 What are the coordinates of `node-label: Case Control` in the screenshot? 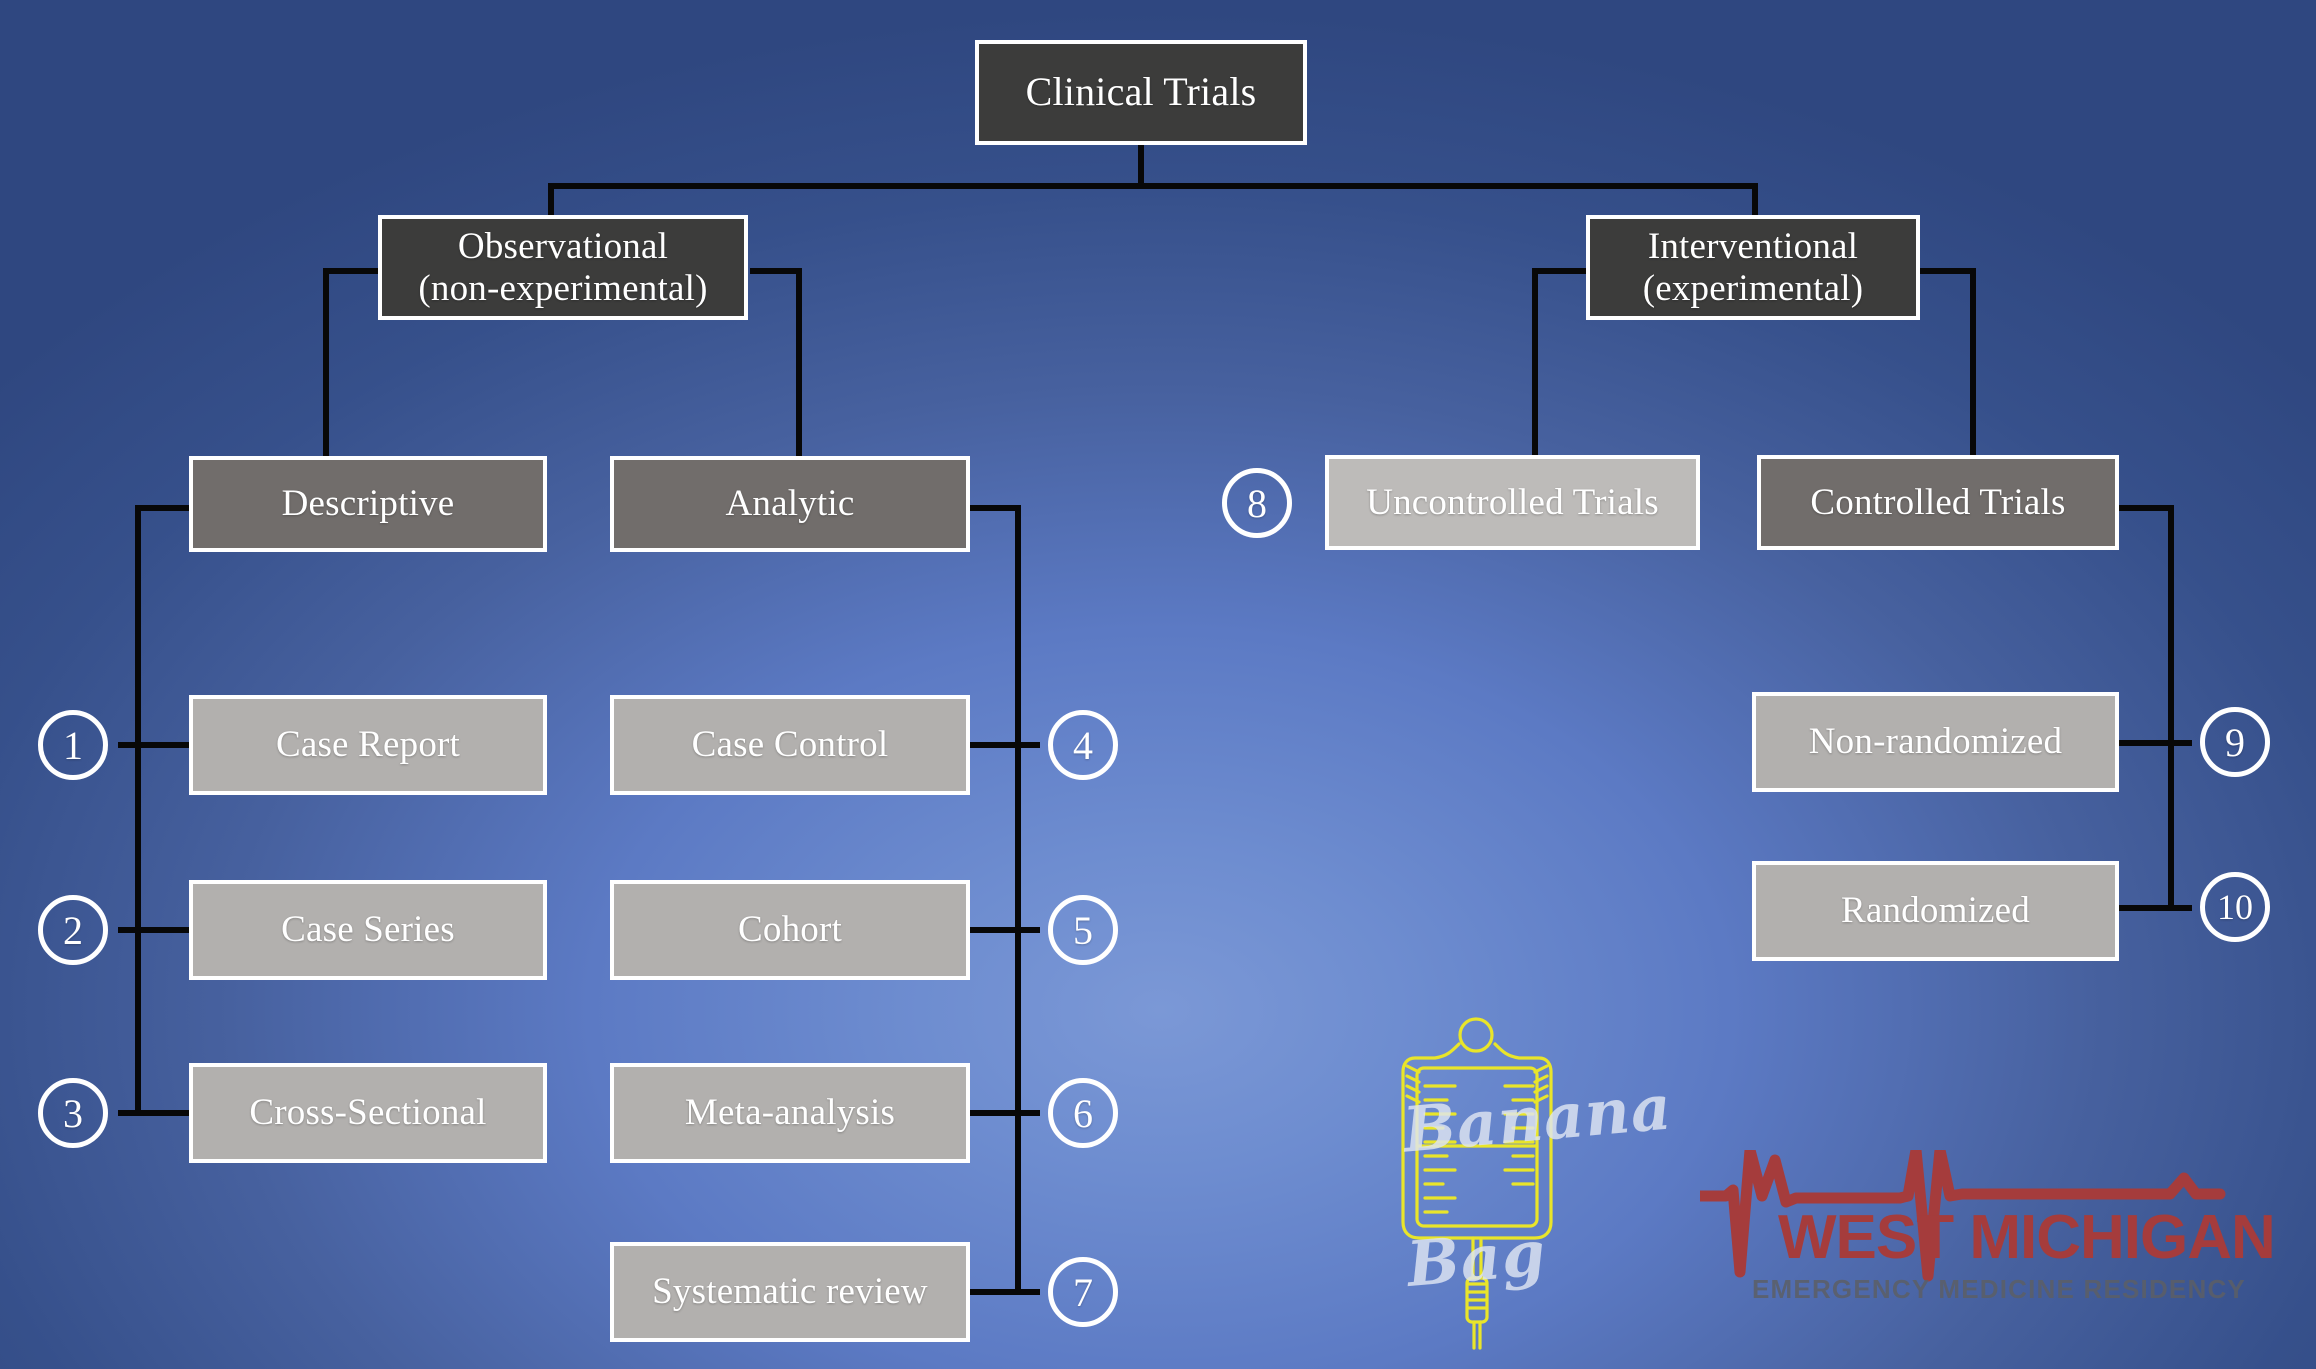 It's located at (790, 745).